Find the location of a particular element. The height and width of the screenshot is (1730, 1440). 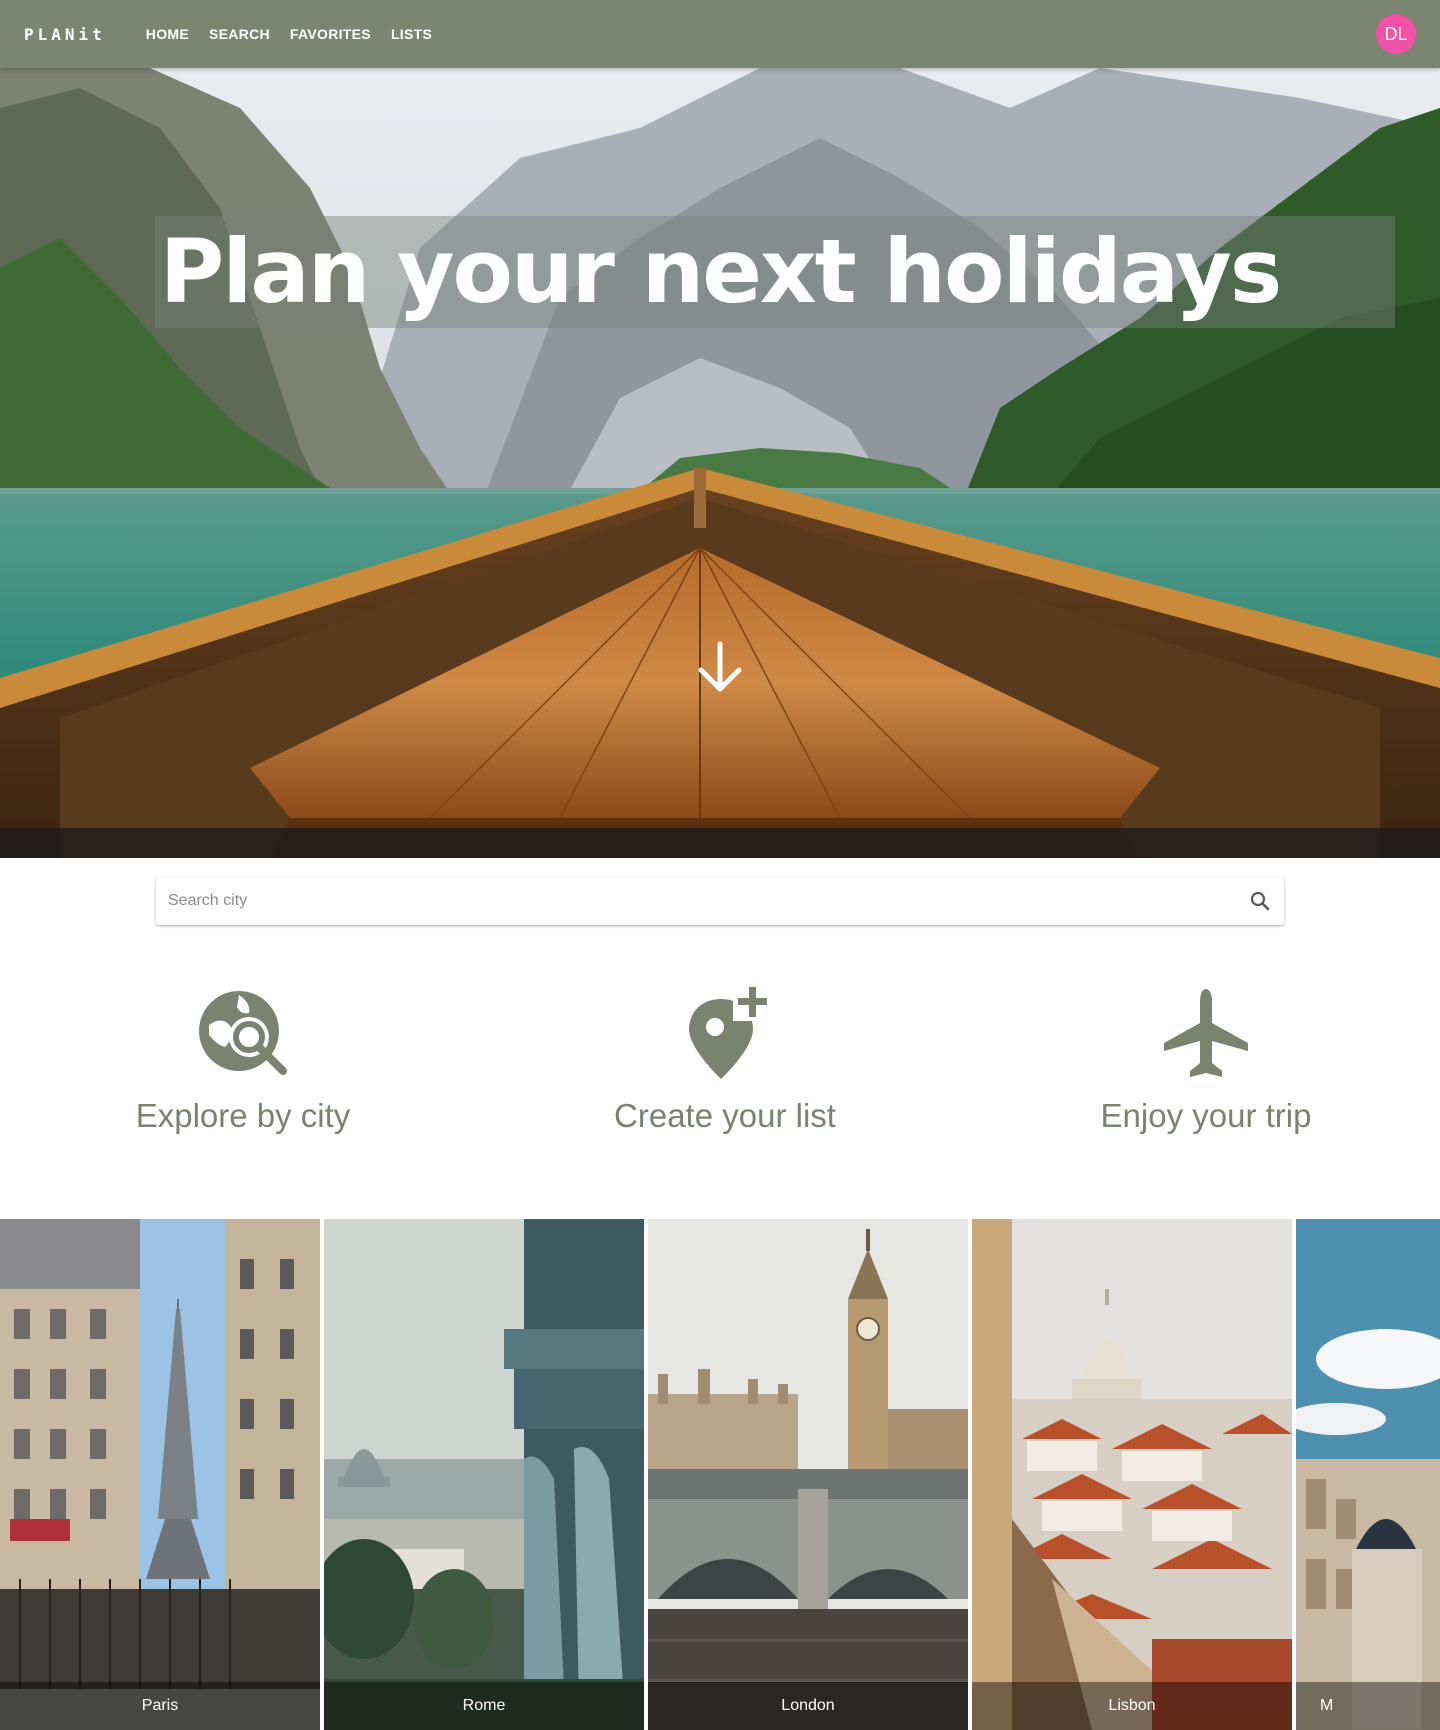

arrow-down-icon is located at coordinates (720, 667).